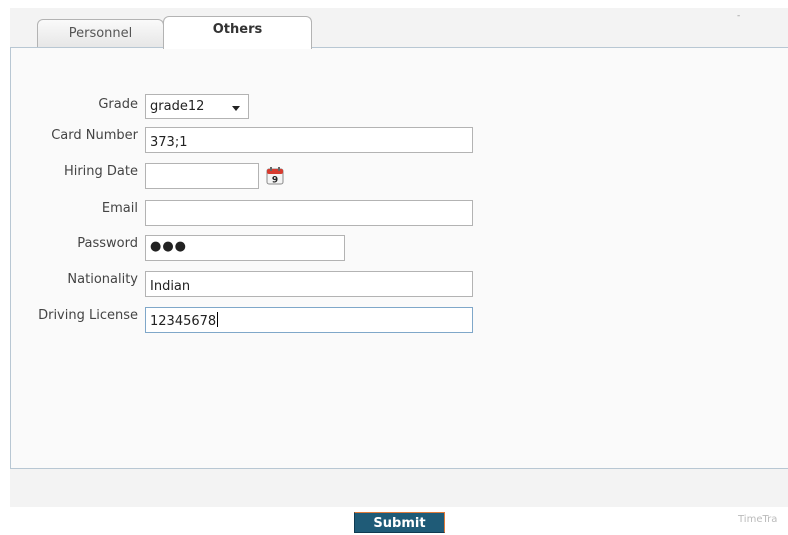  I want to click on hiring-date-label: Hiring Date, so click(100, 171).